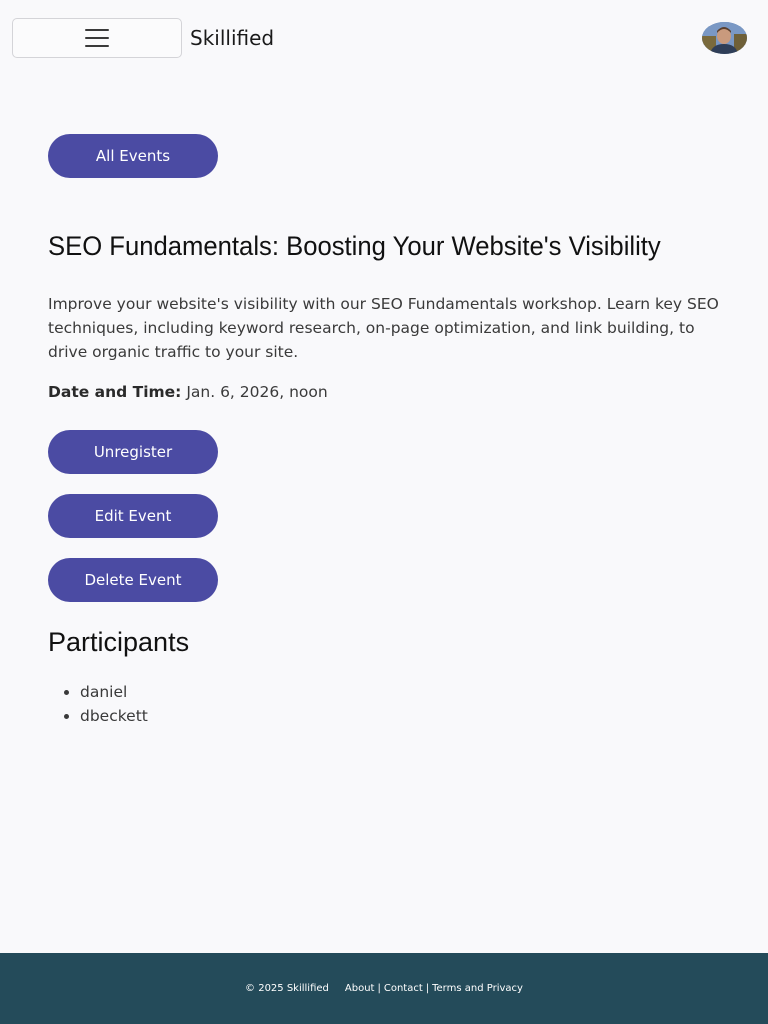 This screenshot has width=768, height=1024. Describe the element at coordinates (115, 392) in the screenshot. I see `datetime-label: Date and Time:` at that location.